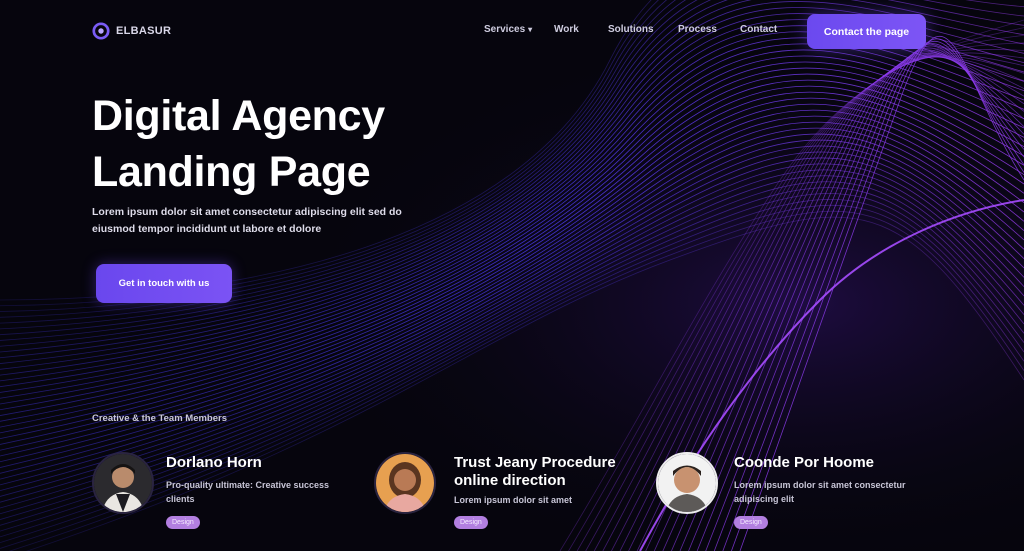 The height and width of the screenshot is (551, 1024). What do you see at coordinates (804, 462) in the screenshot?
I see `member-name: Coonde Por Hoome` at bounding box center [804, 462].